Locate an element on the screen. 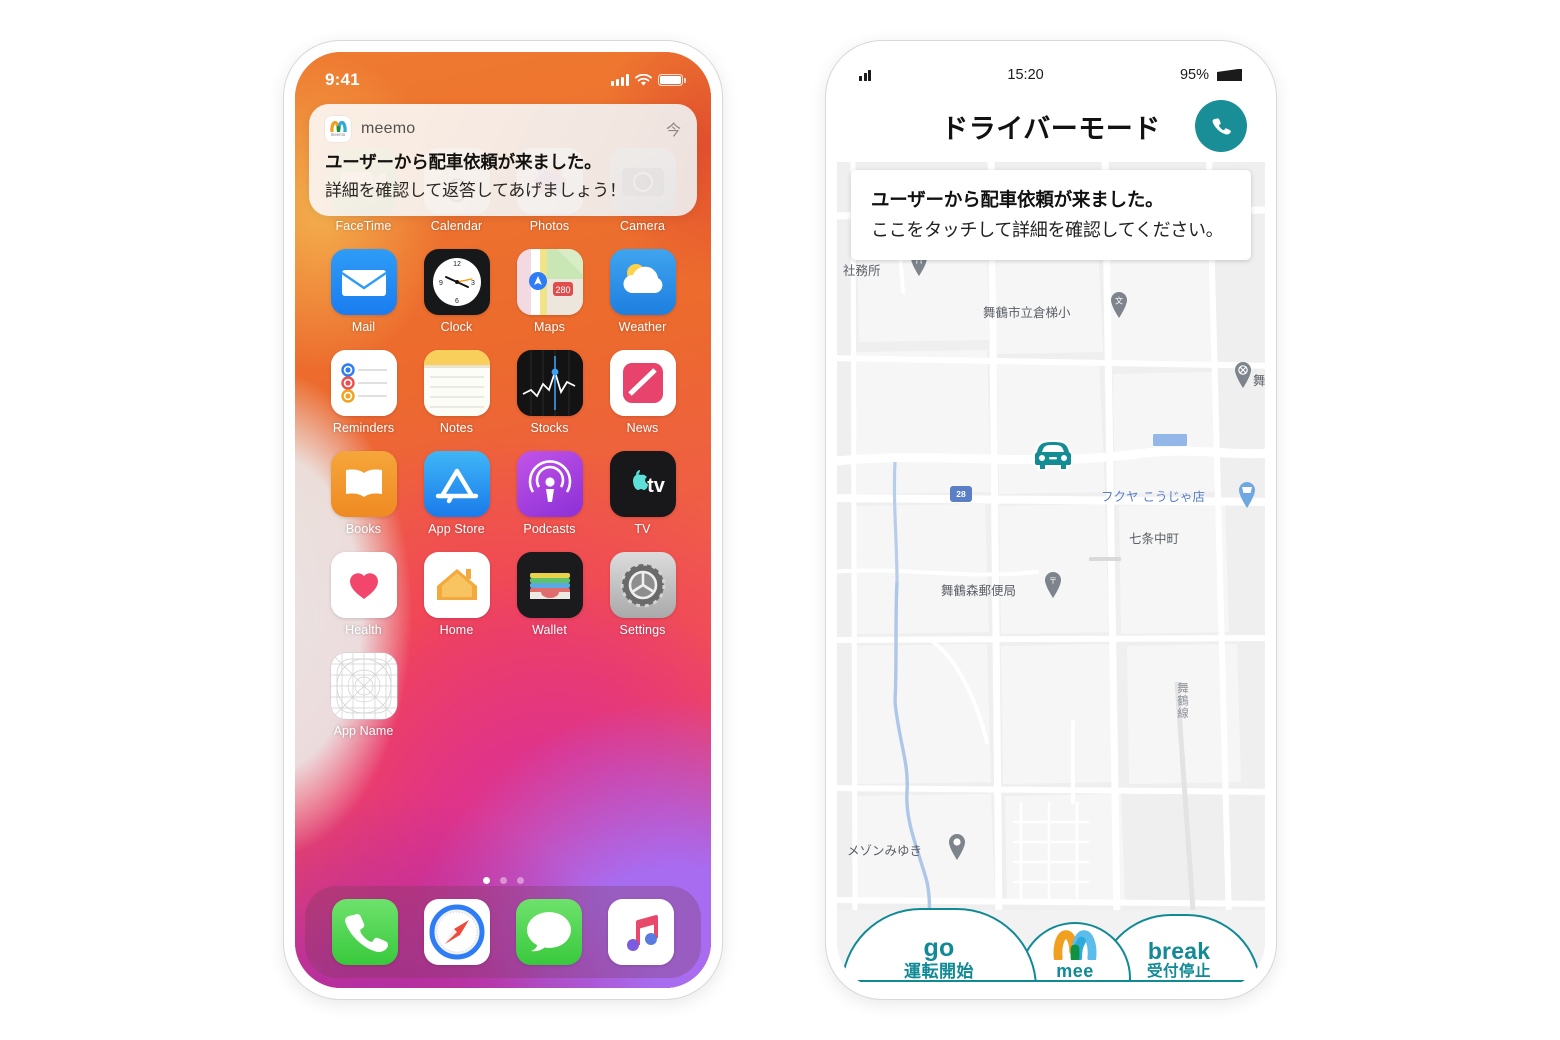 Image resolution: width=1560 pixels, height=1040 pixels. app-settings: Settings is located at coordinates (642, 594).